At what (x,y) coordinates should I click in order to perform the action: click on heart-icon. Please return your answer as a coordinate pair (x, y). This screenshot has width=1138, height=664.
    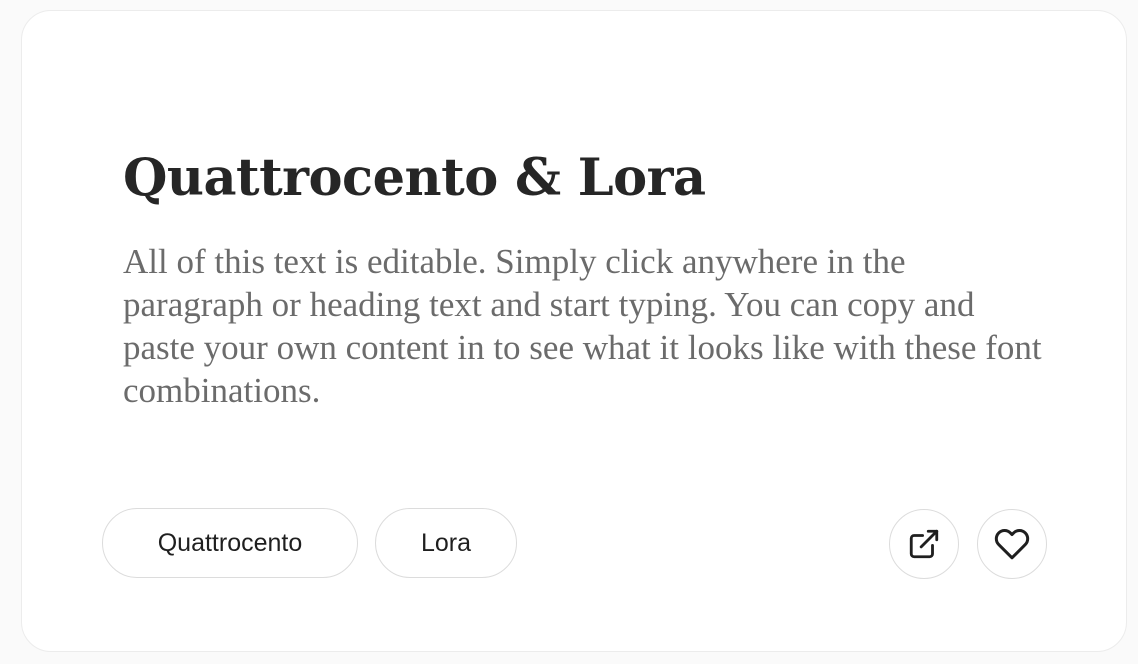
    Looking at the image, I should click on (1012, 544).